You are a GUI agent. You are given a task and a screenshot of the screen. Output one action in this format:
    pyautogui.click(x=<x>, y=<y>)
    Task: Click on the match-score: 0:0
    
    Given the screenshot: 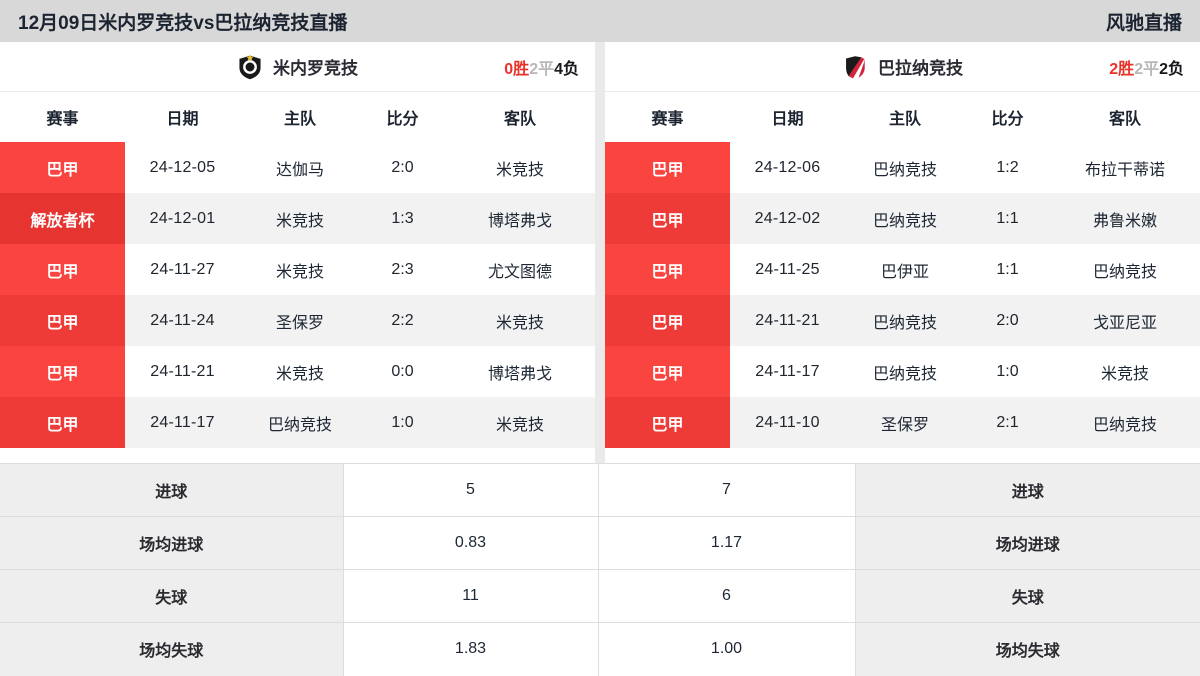 What is the action you would take?
    pyautogui.click(x=402, y=371)
    